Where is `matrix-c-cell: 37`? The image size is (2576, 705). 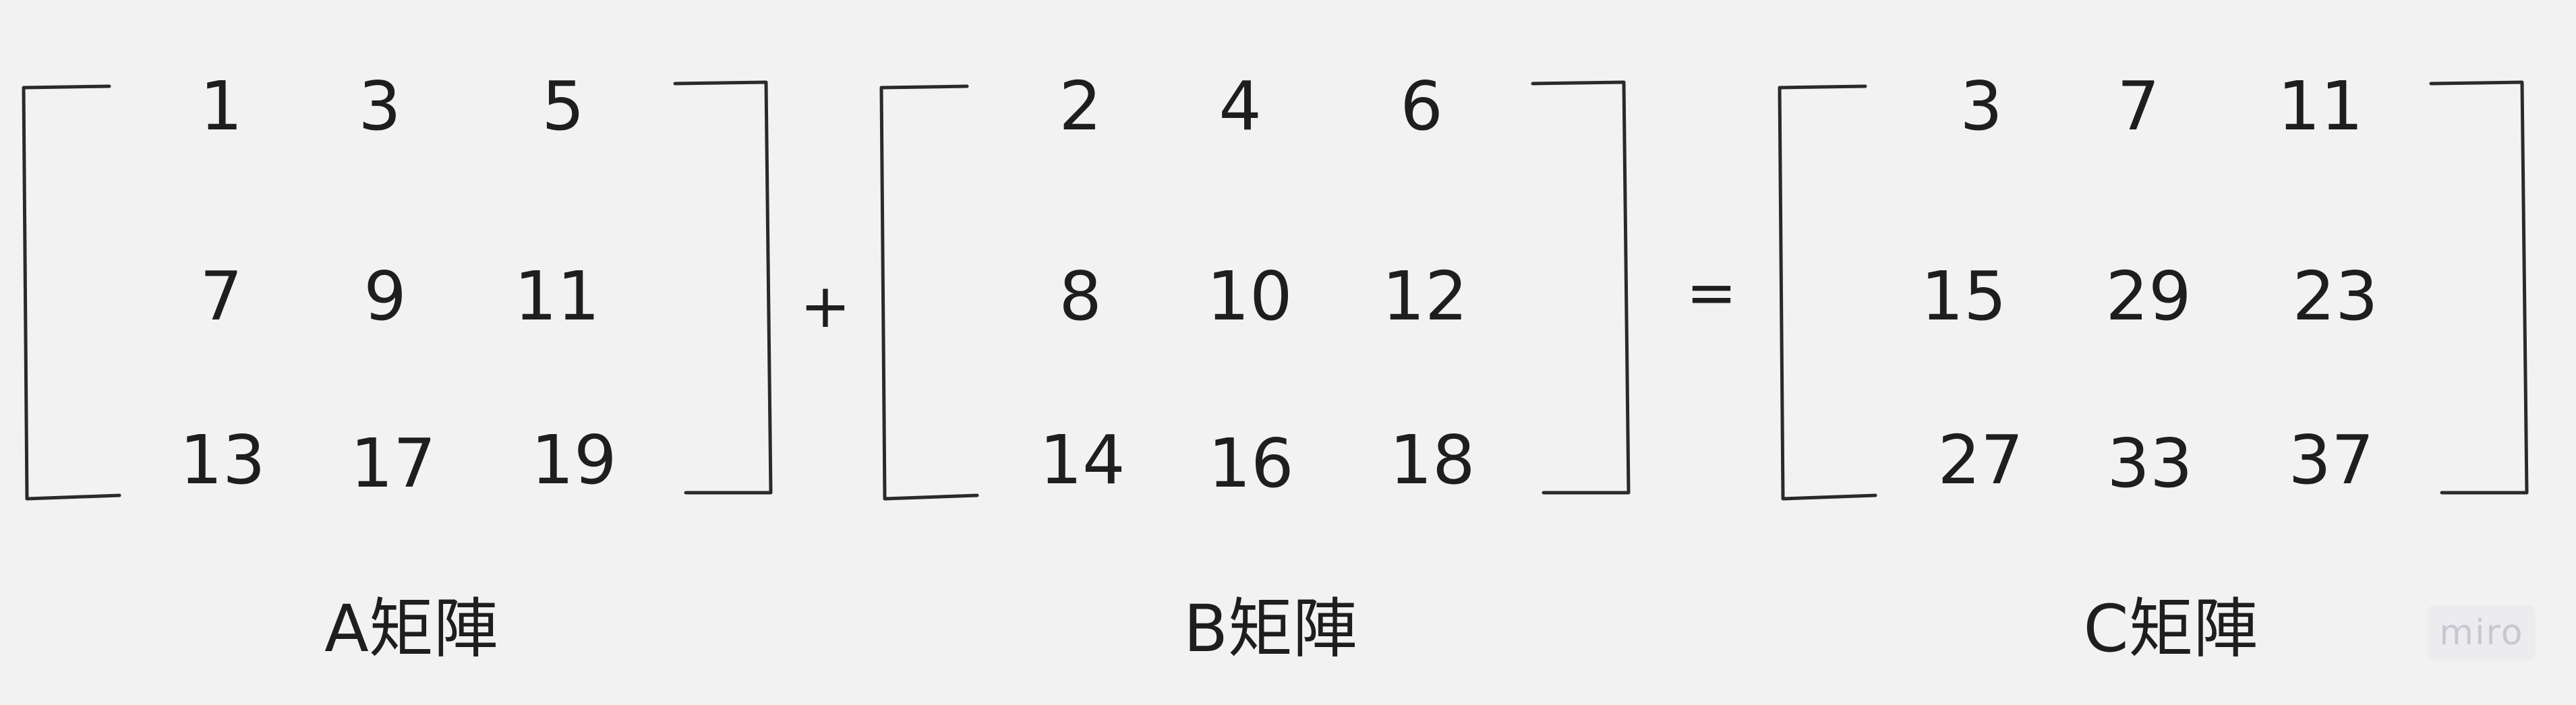 matrix-c-cell: 37 is located at coordinates (2331, 460).